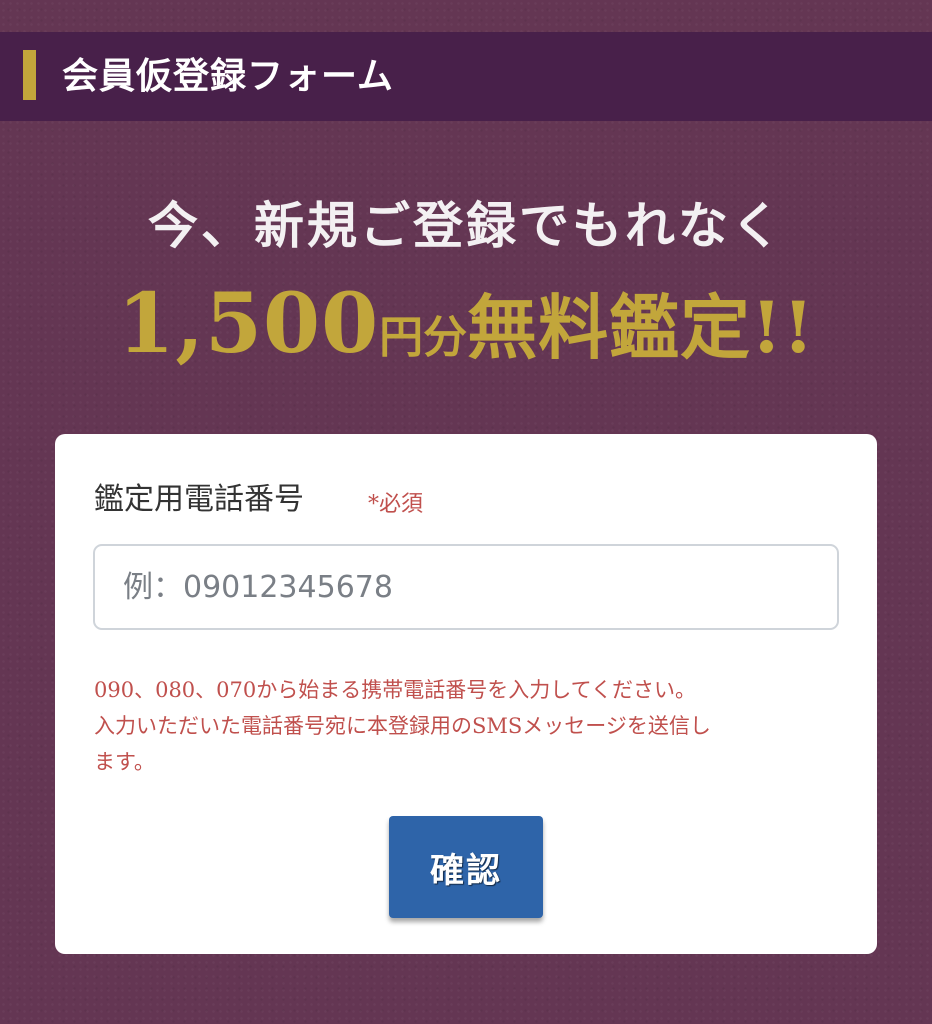  What do you see at coordinates (29, 75) in the screenshot?
I see `header-accent-bar` at bounding box center [29, 75].